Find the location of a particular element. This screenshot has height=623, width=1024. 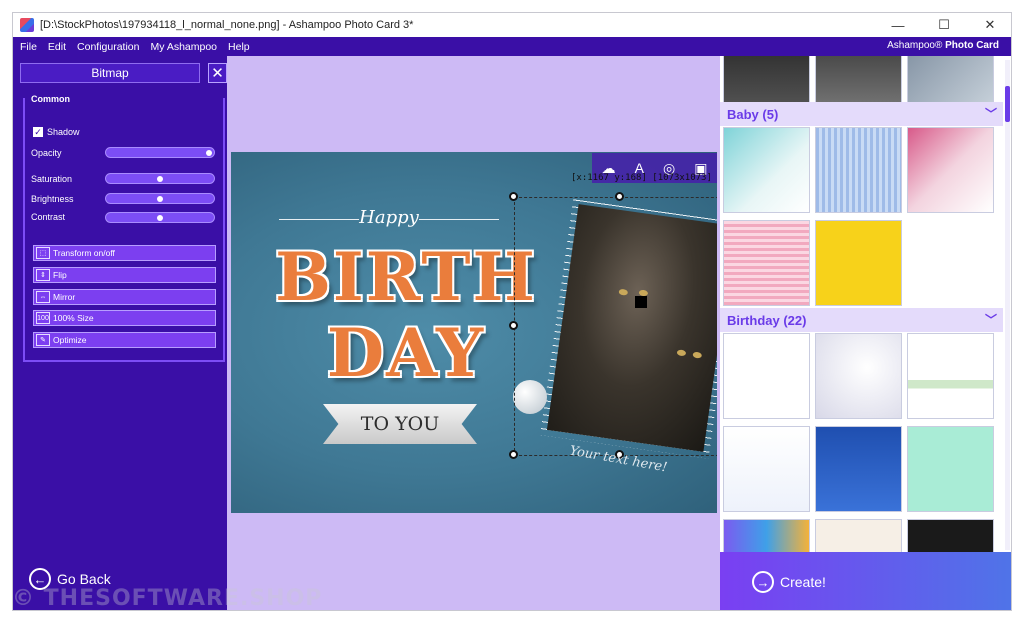

card-day-text: DAY is located at coordinates (406, 353).